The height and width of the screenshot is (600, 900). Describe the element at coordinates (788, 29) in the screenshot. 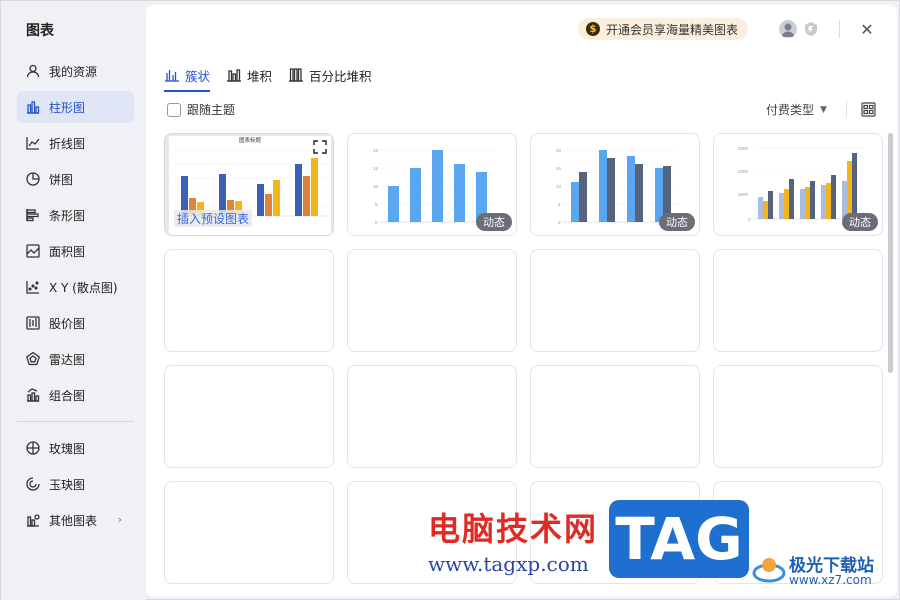

I see `avatar` at that location.